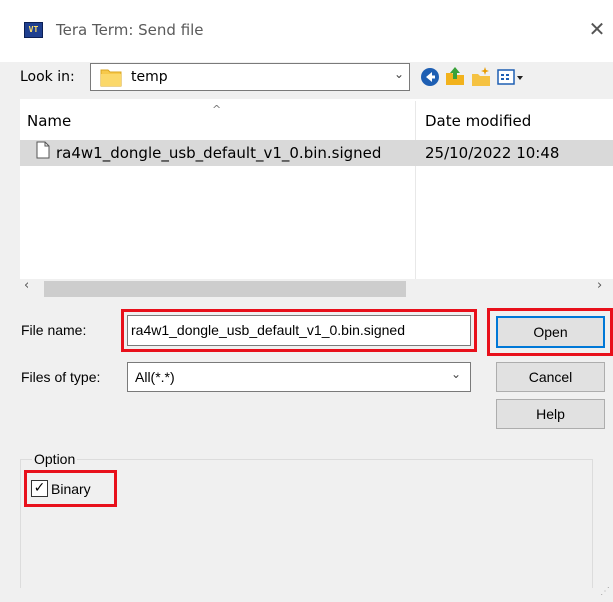 The width and height of the screenshot is (613, 602). Describe the element at coordinates (306, 595) in the screenshot. I see `dialog-footer` at that location.